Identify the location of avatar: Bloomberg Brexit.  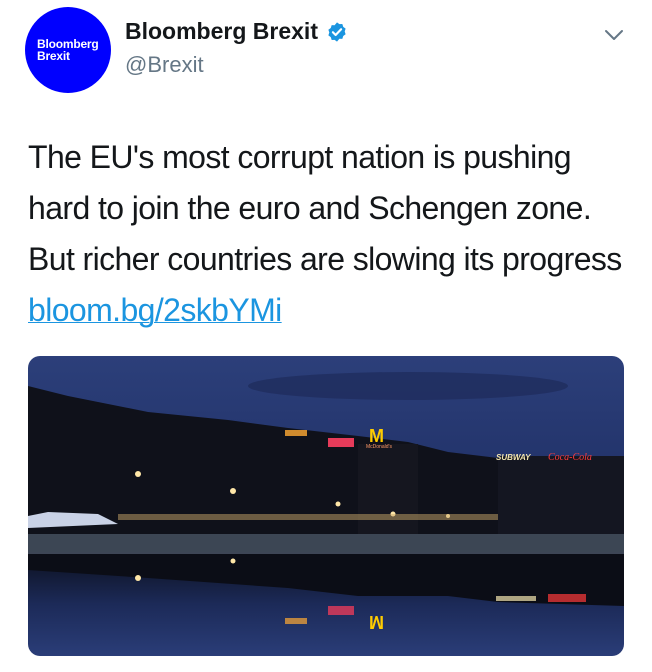
(68, 50).